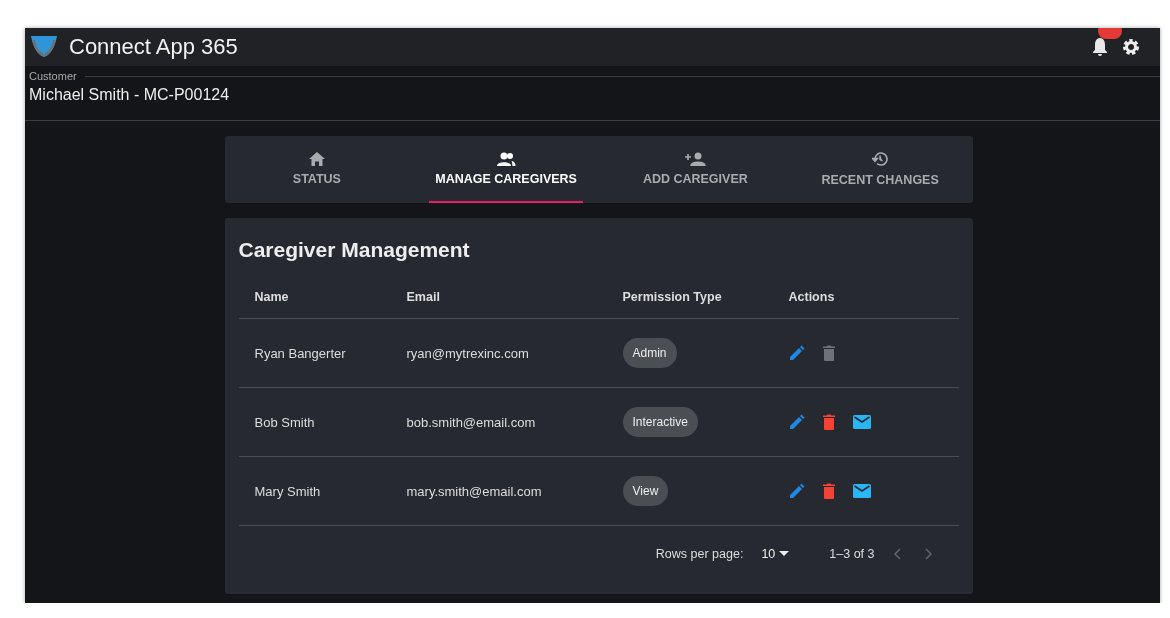  Describe the element at coordinates (130, 95) in the screenshot. I see `customer-value: Michael Smith - MC-P00124` at that location.